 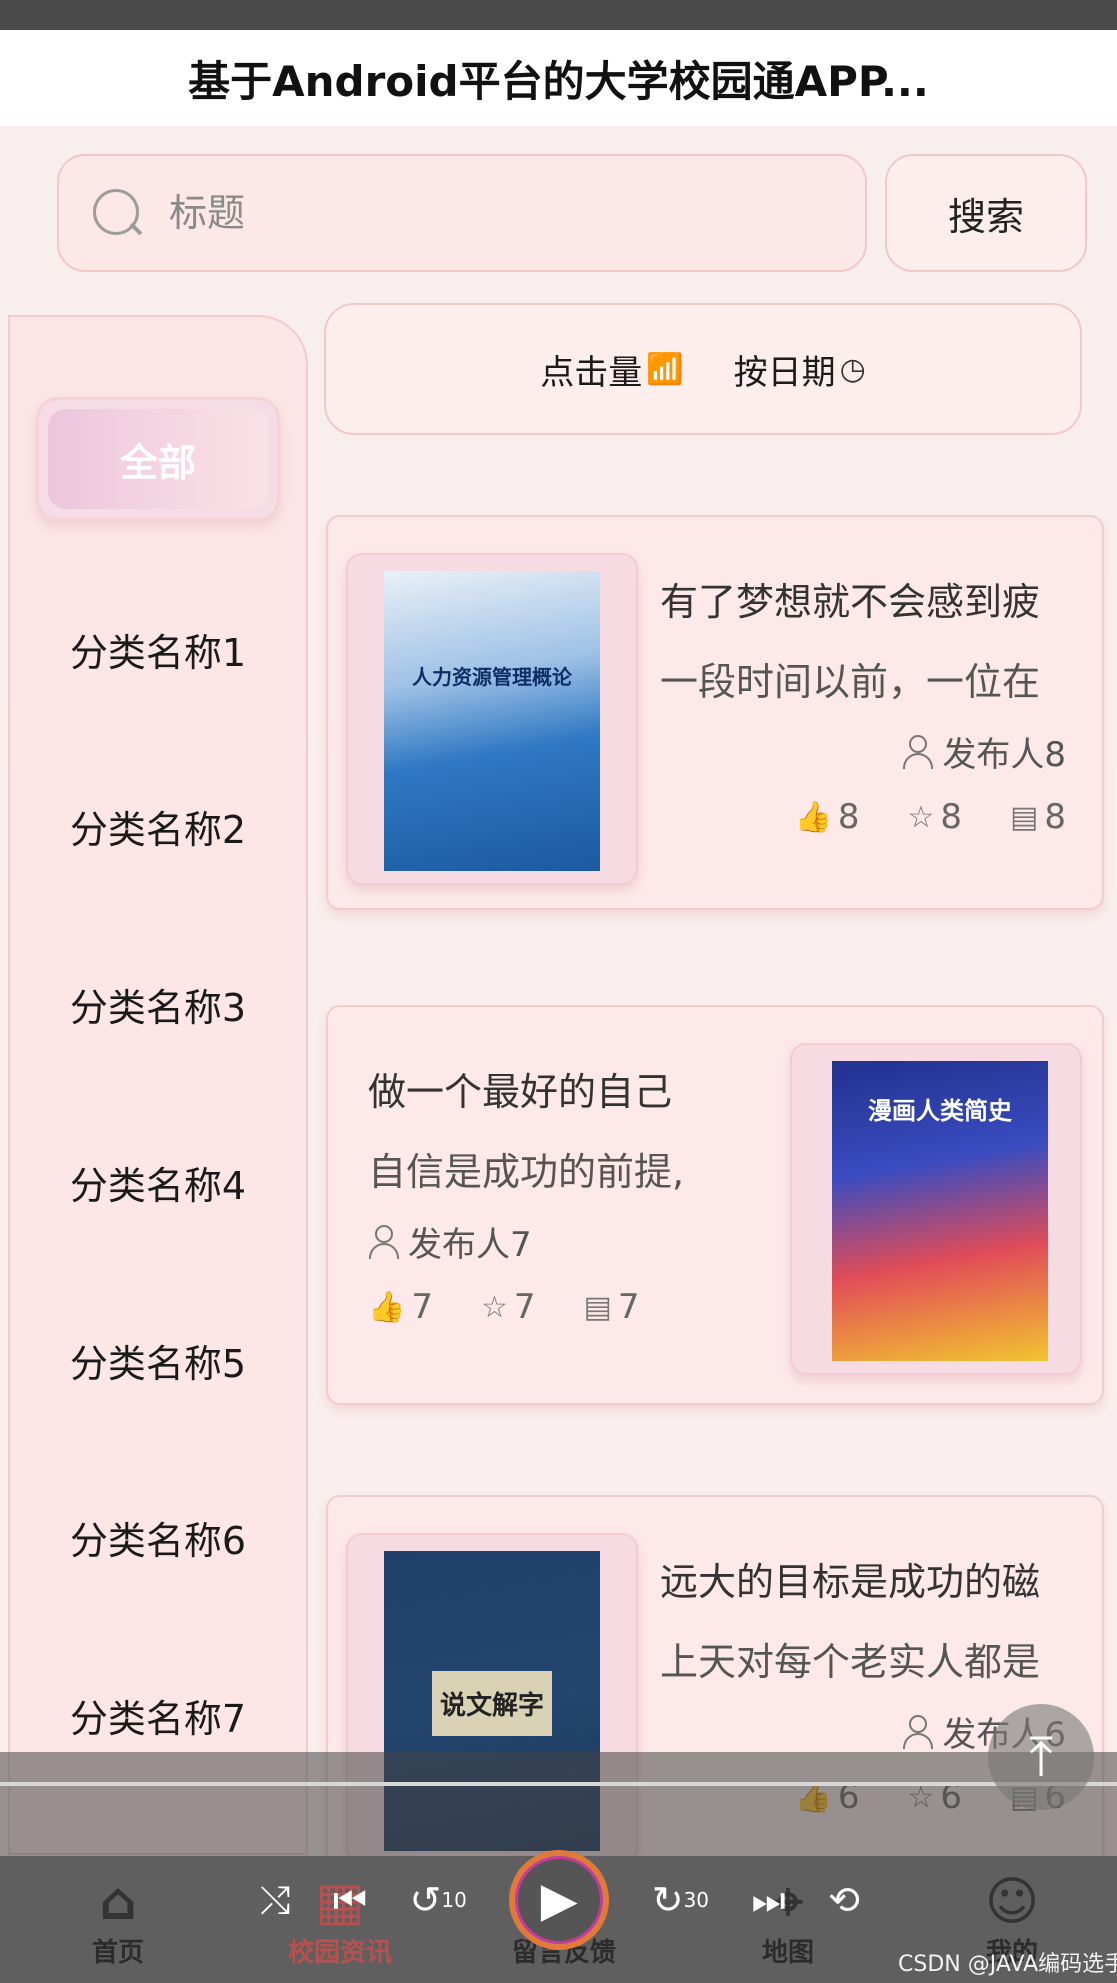 What do you see at coordinates (118, 1902) in the screenshot?
I see `home-icon: ⌂` at bounding box center [118, 1902].